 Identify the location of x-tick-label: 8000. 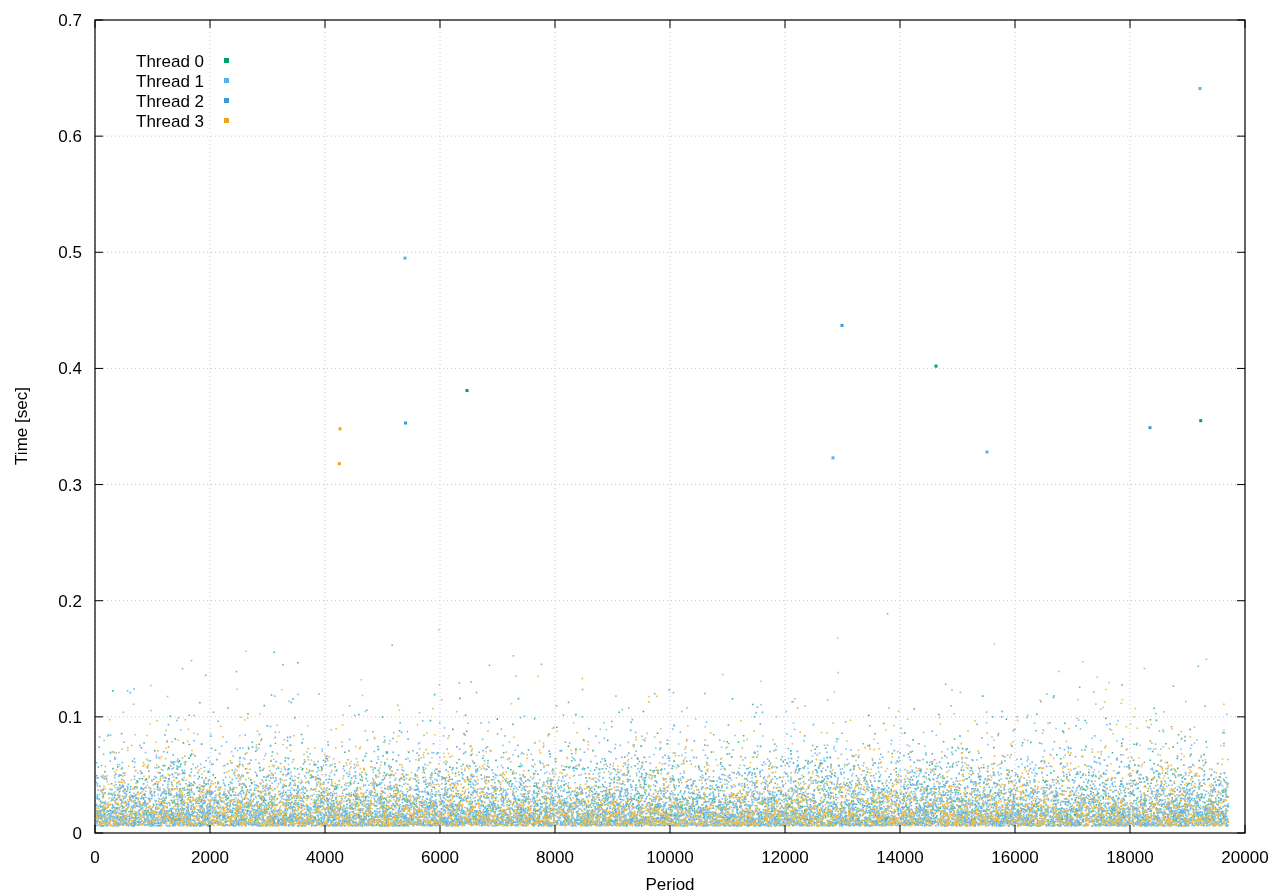
(555, 857).